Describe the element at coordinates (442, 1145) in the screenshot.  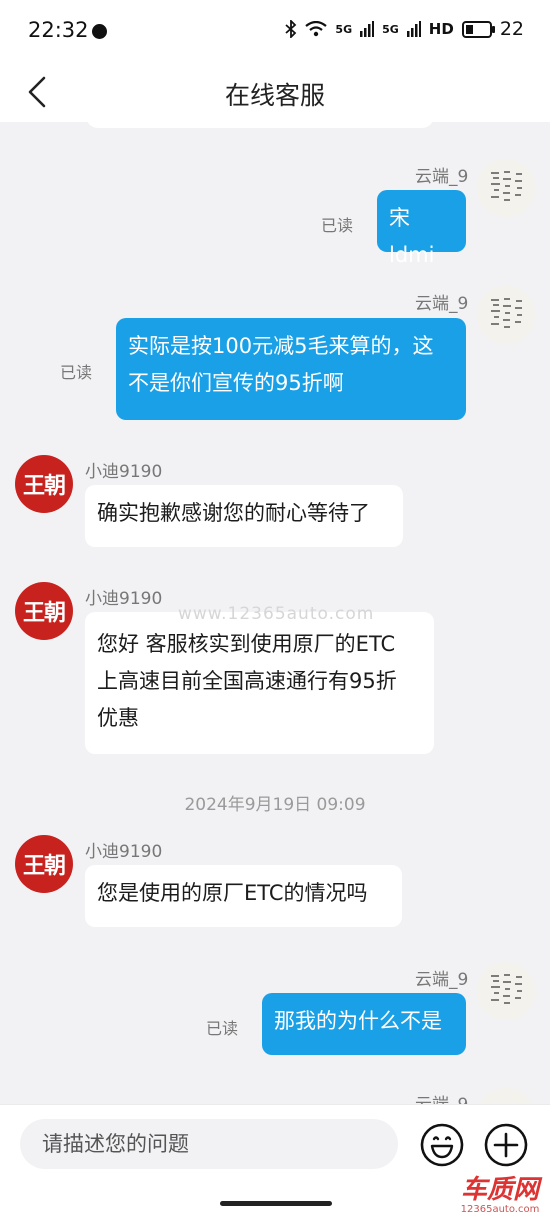
I see `emoji-icon` at that location.